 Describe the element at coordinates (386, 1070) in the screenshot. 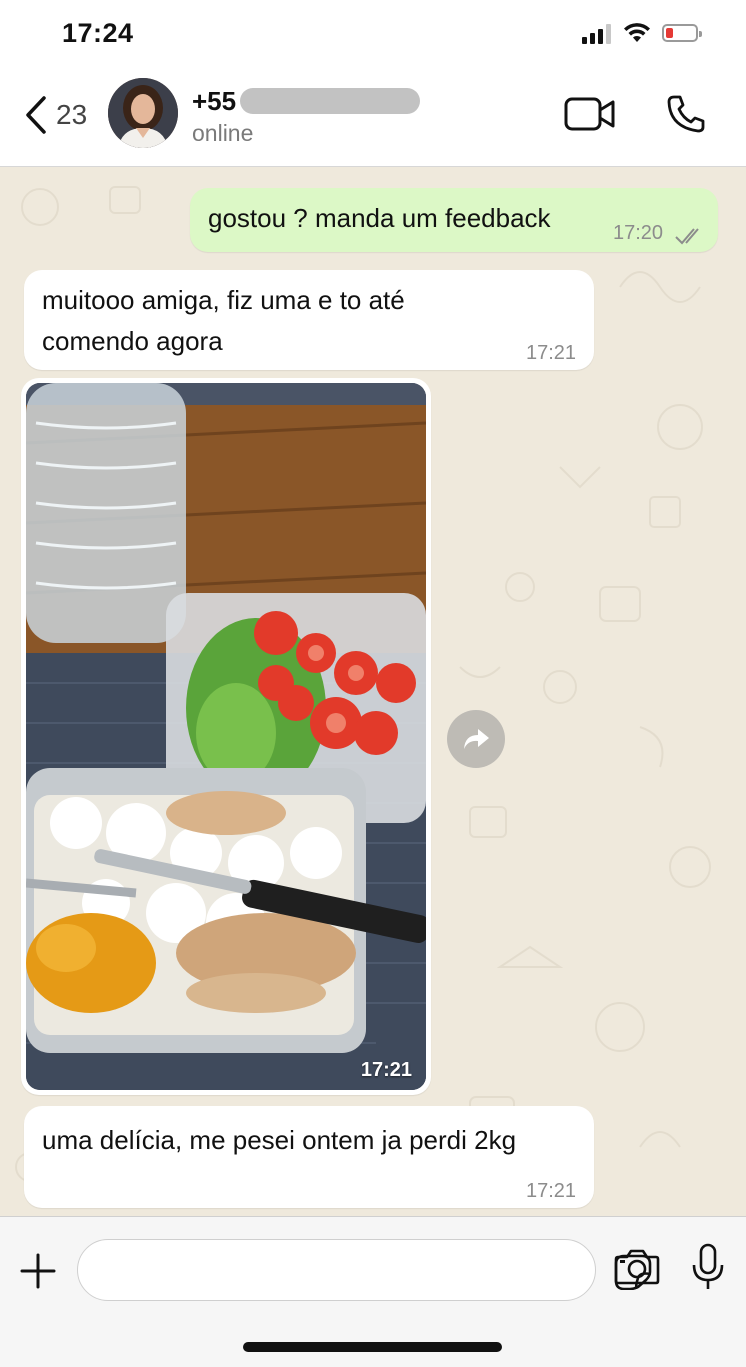

I see `image-time: 17:21` at that location.